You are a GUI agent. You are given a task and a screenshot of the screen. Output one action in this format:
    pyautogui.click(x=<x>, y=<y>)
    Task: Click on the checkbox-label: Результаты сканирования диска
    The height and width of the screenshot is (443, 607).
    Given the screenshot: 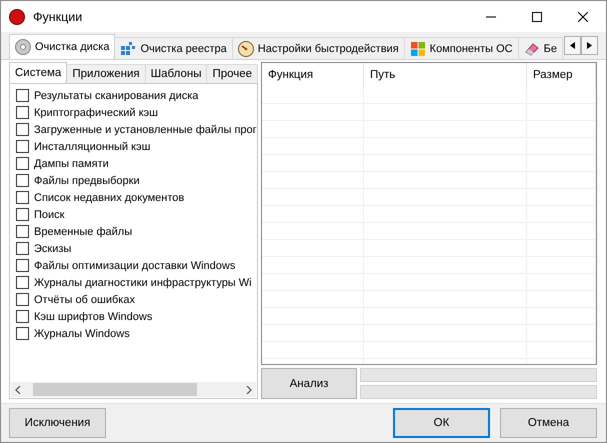 What is the action you would take?
    pyautogui.click(x=116, y=96)
    